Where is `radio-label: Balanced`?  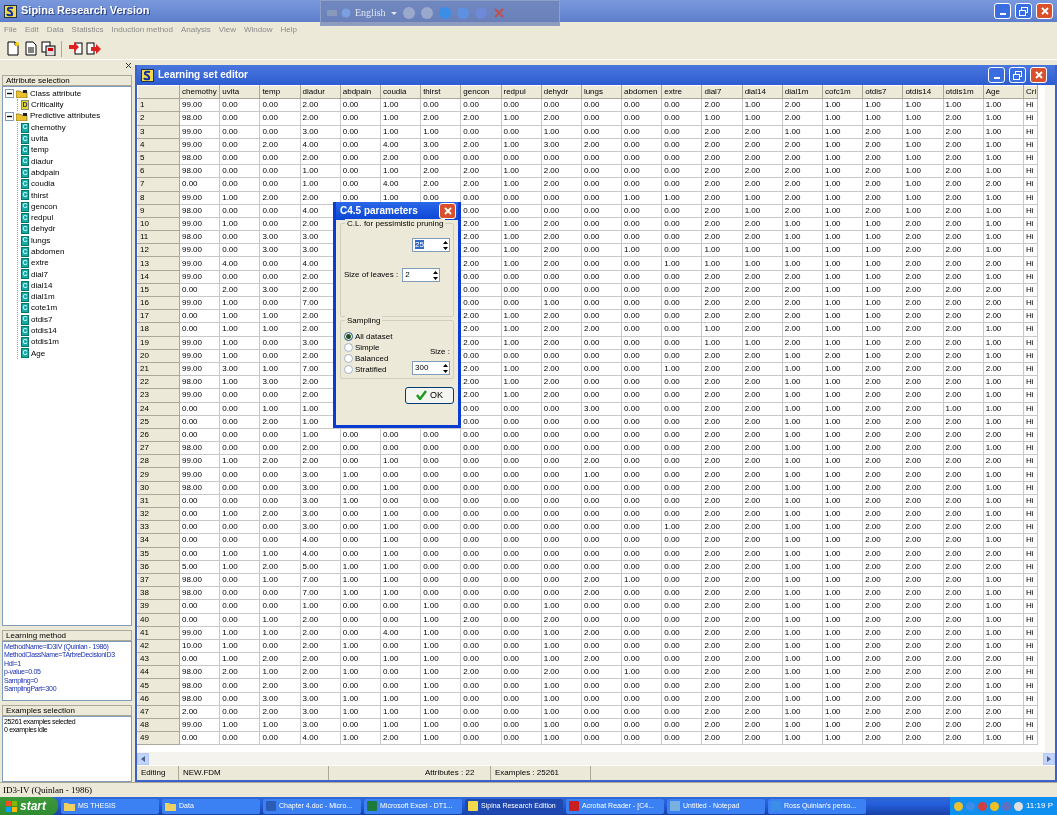 radio-label: Balanced is located at coordinates (372, 358).